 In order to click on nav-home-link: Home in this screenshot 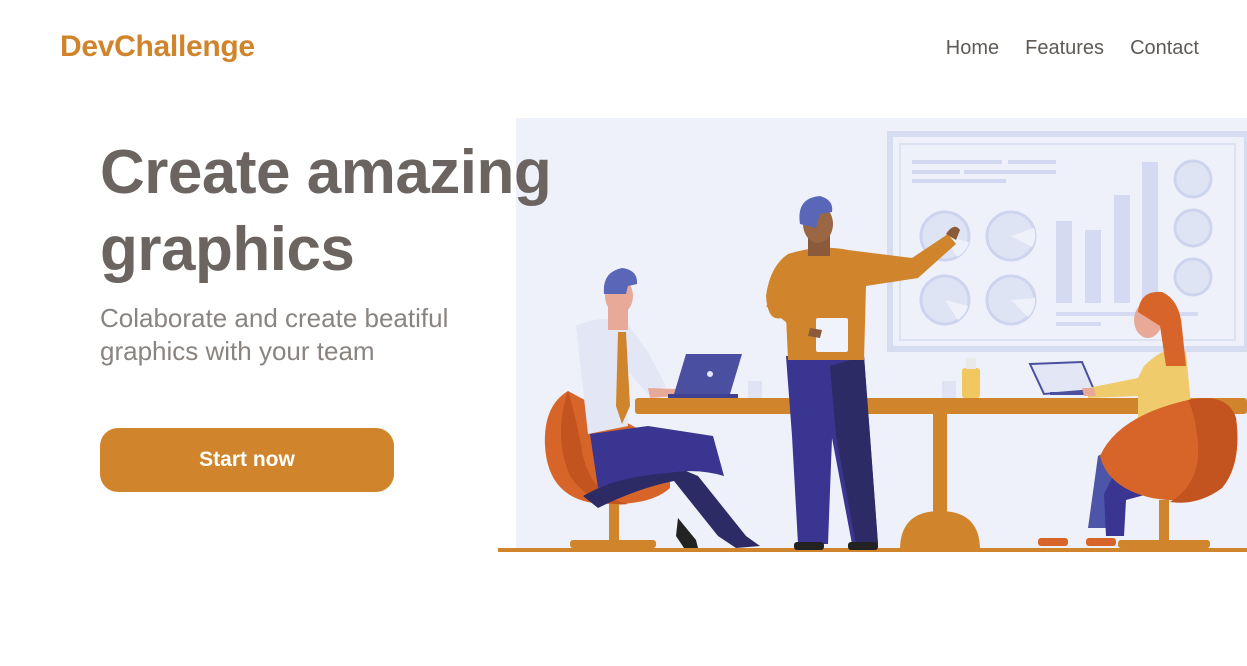, I will do `click(972, 48)`.